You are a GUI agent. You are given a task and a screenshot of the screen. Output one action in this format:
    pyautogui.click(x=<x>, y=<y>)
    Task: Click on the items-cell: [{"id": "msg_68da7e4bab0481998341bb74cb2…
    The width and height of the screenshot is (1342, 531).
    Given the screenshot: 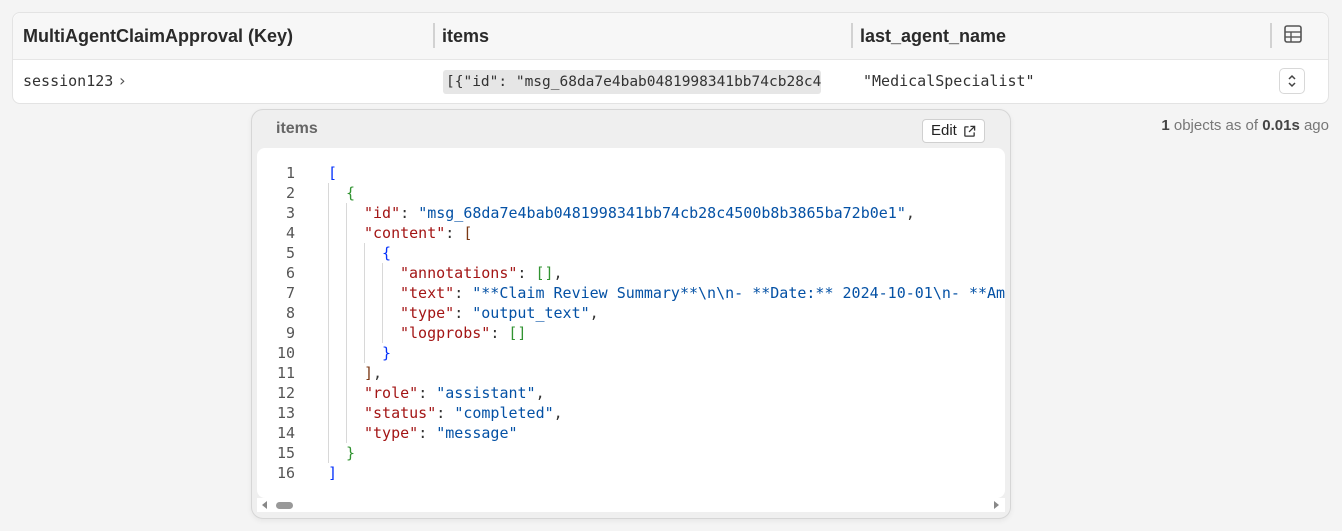 What is the action you would take?
    pyautogui.click(x=632, y=82)
    